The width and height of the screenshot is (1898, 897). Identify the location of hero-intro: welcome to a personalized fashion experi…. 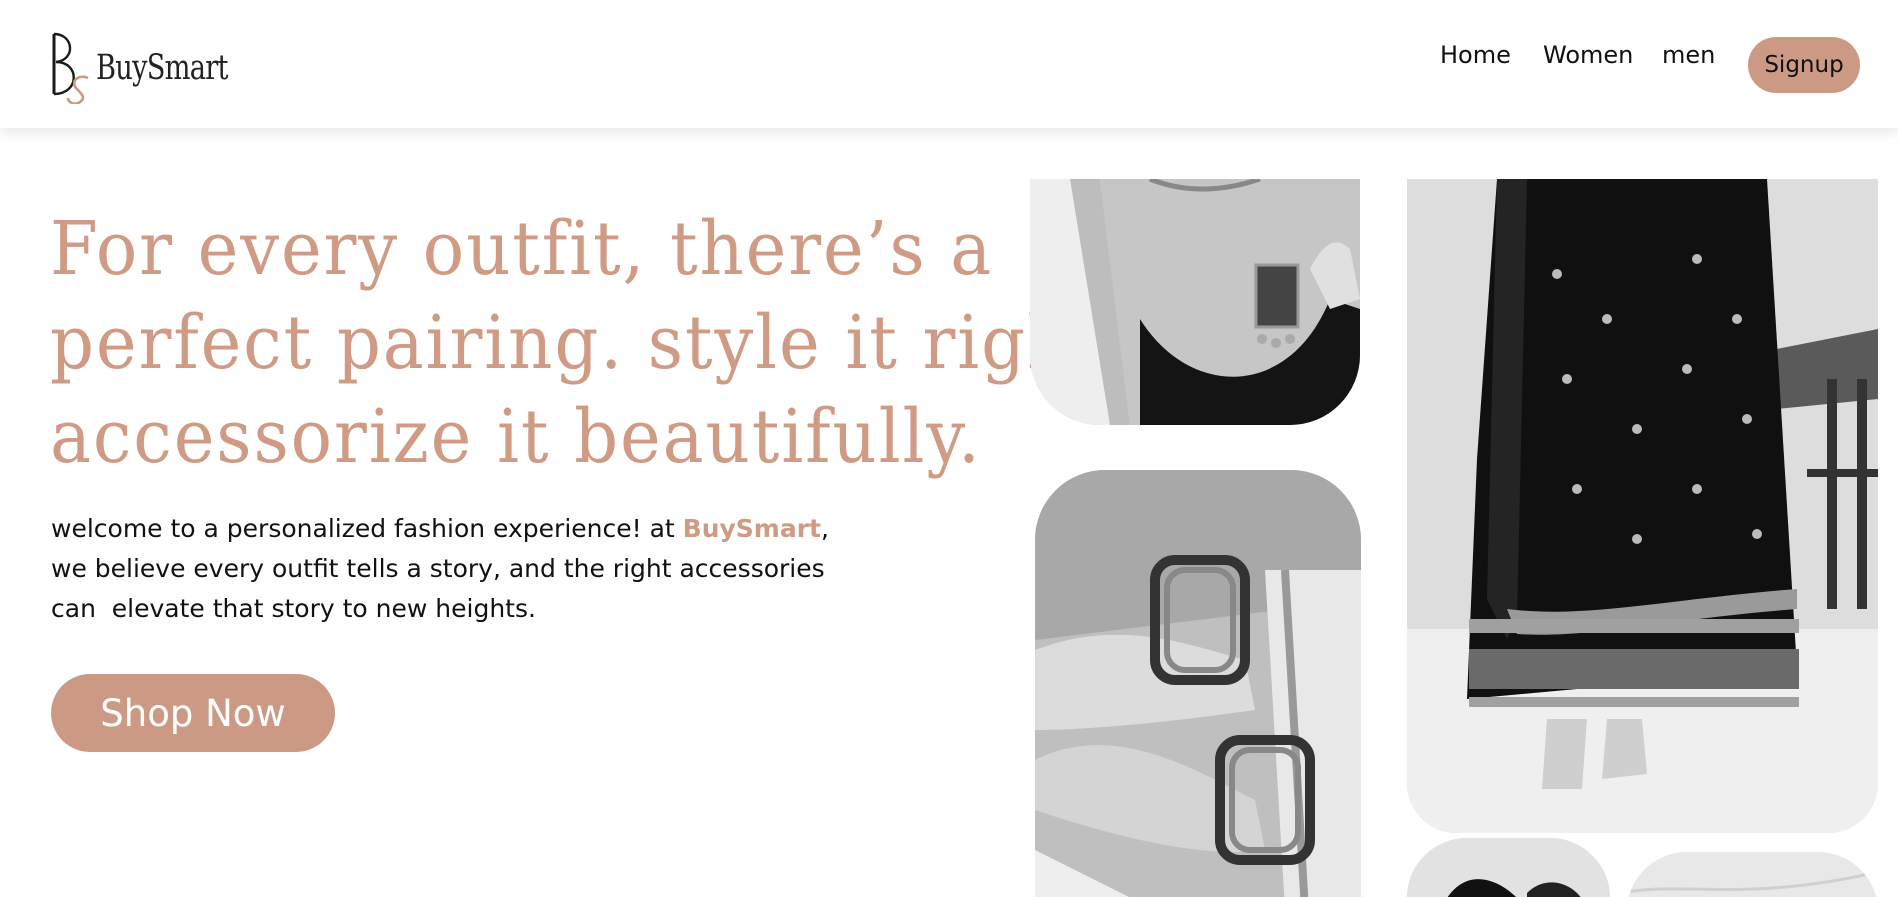
(491, 569).